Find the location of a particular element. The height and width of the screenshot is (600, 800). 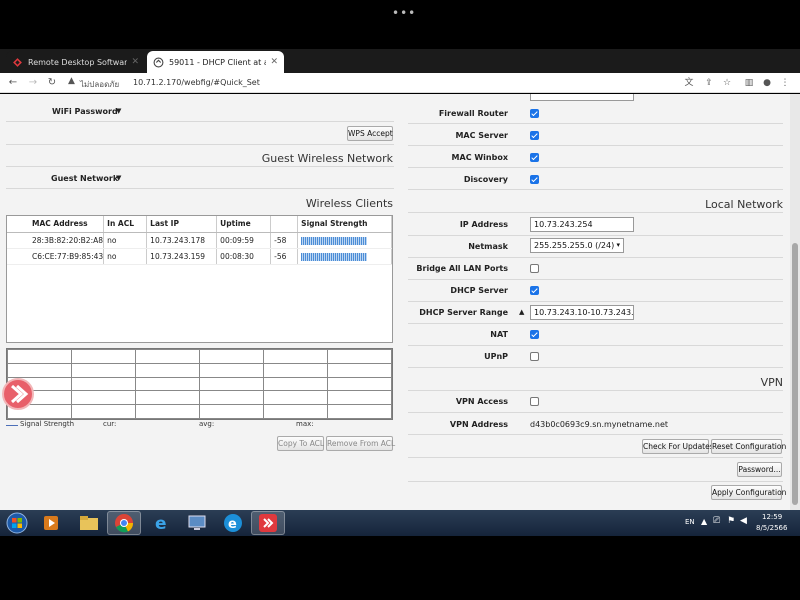

apply-configuration-button: Apply Configuration is located at coordinates (748, 492).